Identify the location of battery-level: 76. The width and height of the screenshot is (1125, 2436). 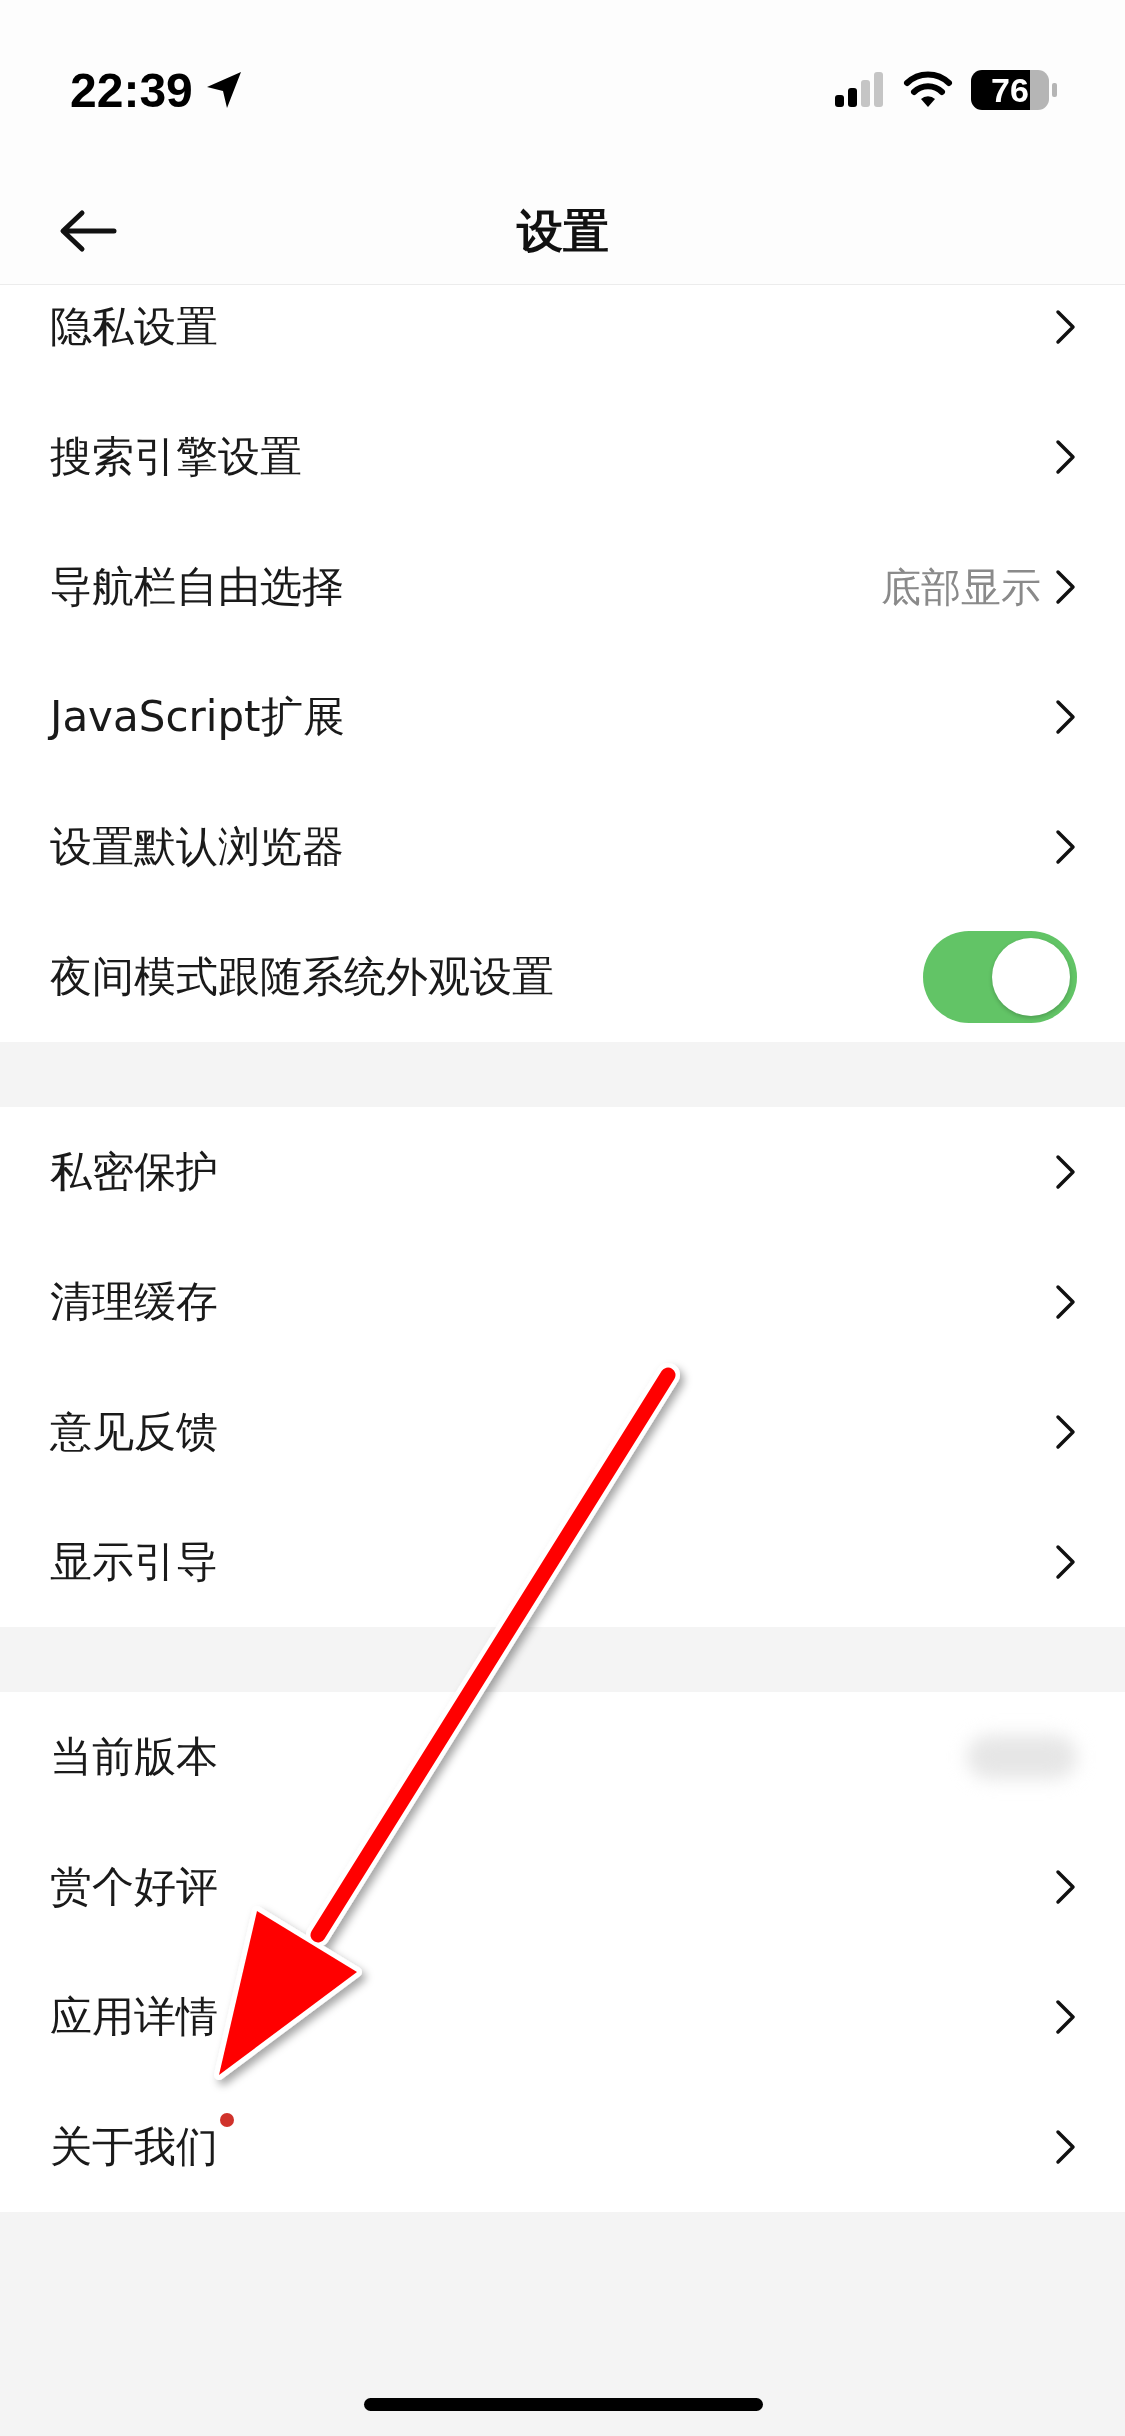
(1010, 90).